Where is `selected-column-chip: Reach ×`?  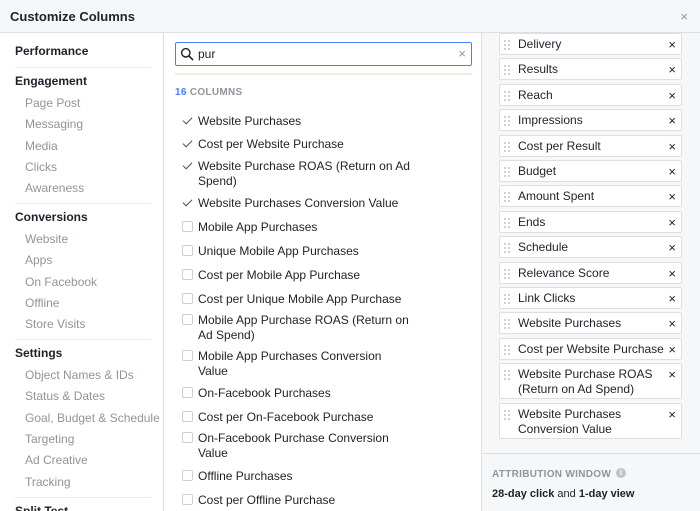
selected-column-chip: Reach × is located at coordinates (590, 95).